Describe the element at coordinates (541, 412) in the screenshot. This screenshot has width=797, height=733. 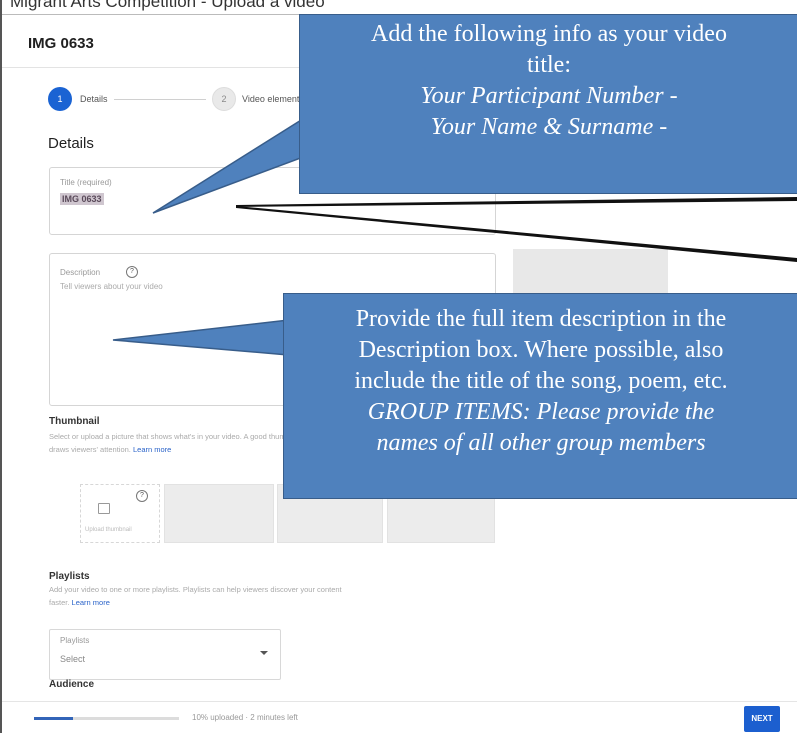
I see `description-callout-line4: GROUP ITEMS: Please provide the` at that location.